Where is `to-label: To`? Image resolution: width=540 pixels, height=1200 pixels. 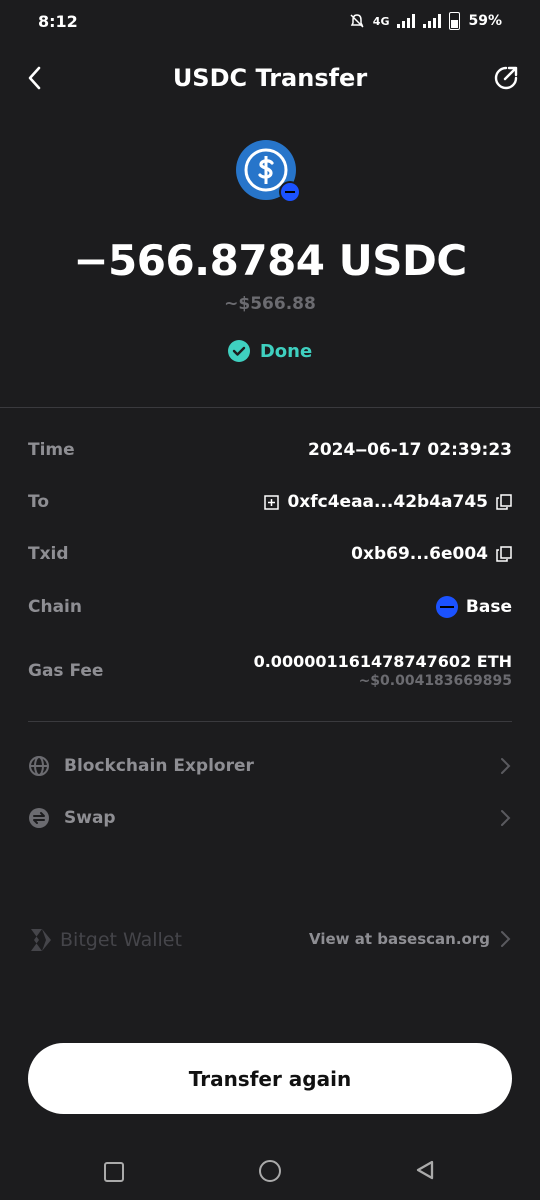
to-label: To is located at coordinates (39, 502).